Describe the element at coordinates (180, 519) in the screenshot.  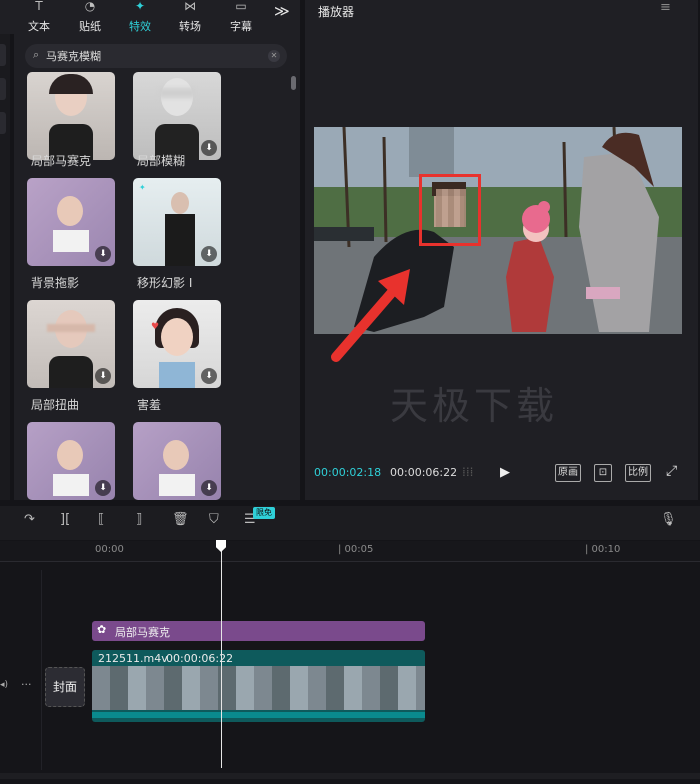
I see `delete-icon: 🗑` at that location.